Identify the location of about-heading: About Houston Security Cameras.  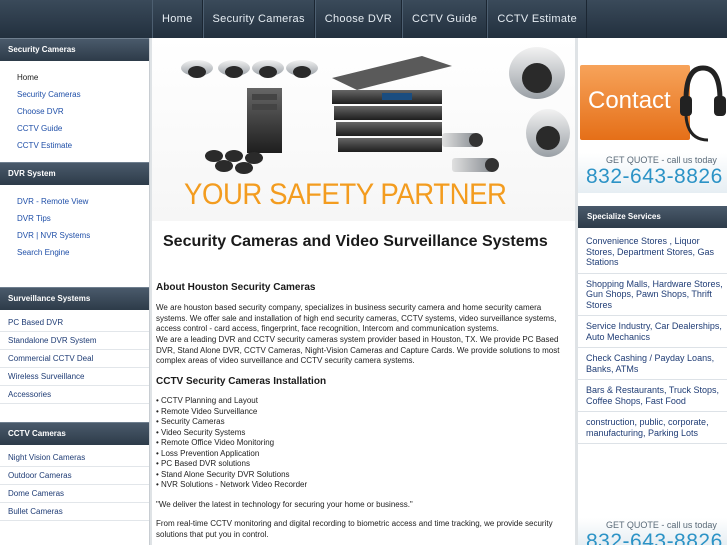
(236, 287).